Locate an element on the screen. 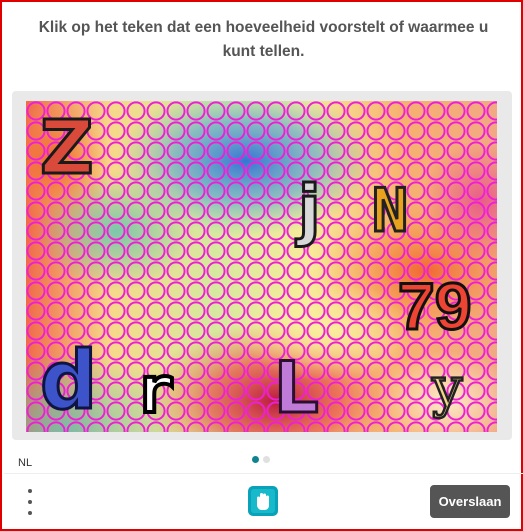 This screenshot has width=523, height=531. glyph-L: L is located at coordinates (297, 388).